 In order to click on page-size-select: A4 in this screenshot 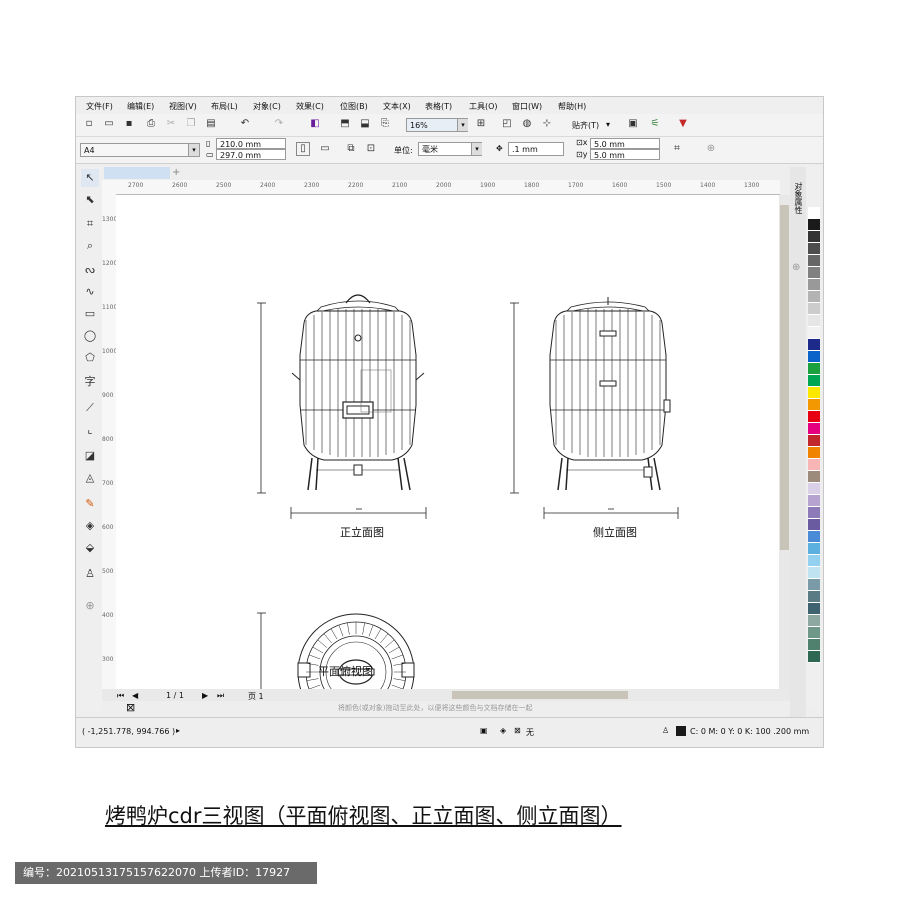, I will do `click(140, 150)`.